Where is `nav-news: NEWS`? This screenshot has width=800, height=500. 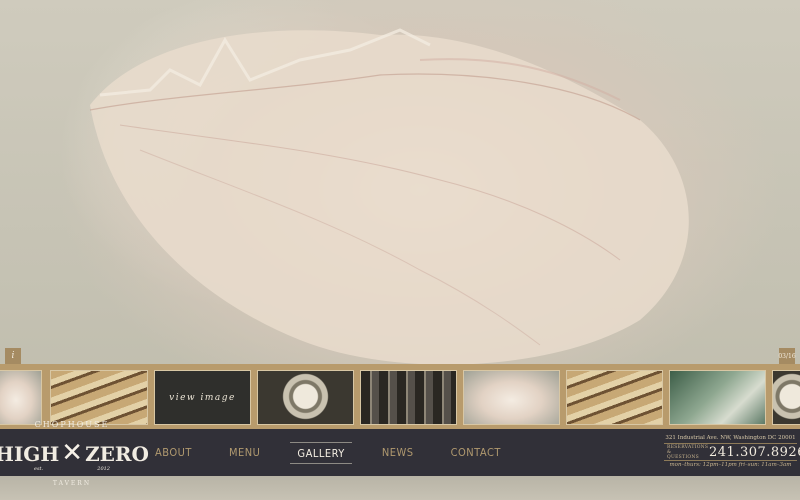
nav-news: NEWS is located at coordinates (398, 453).